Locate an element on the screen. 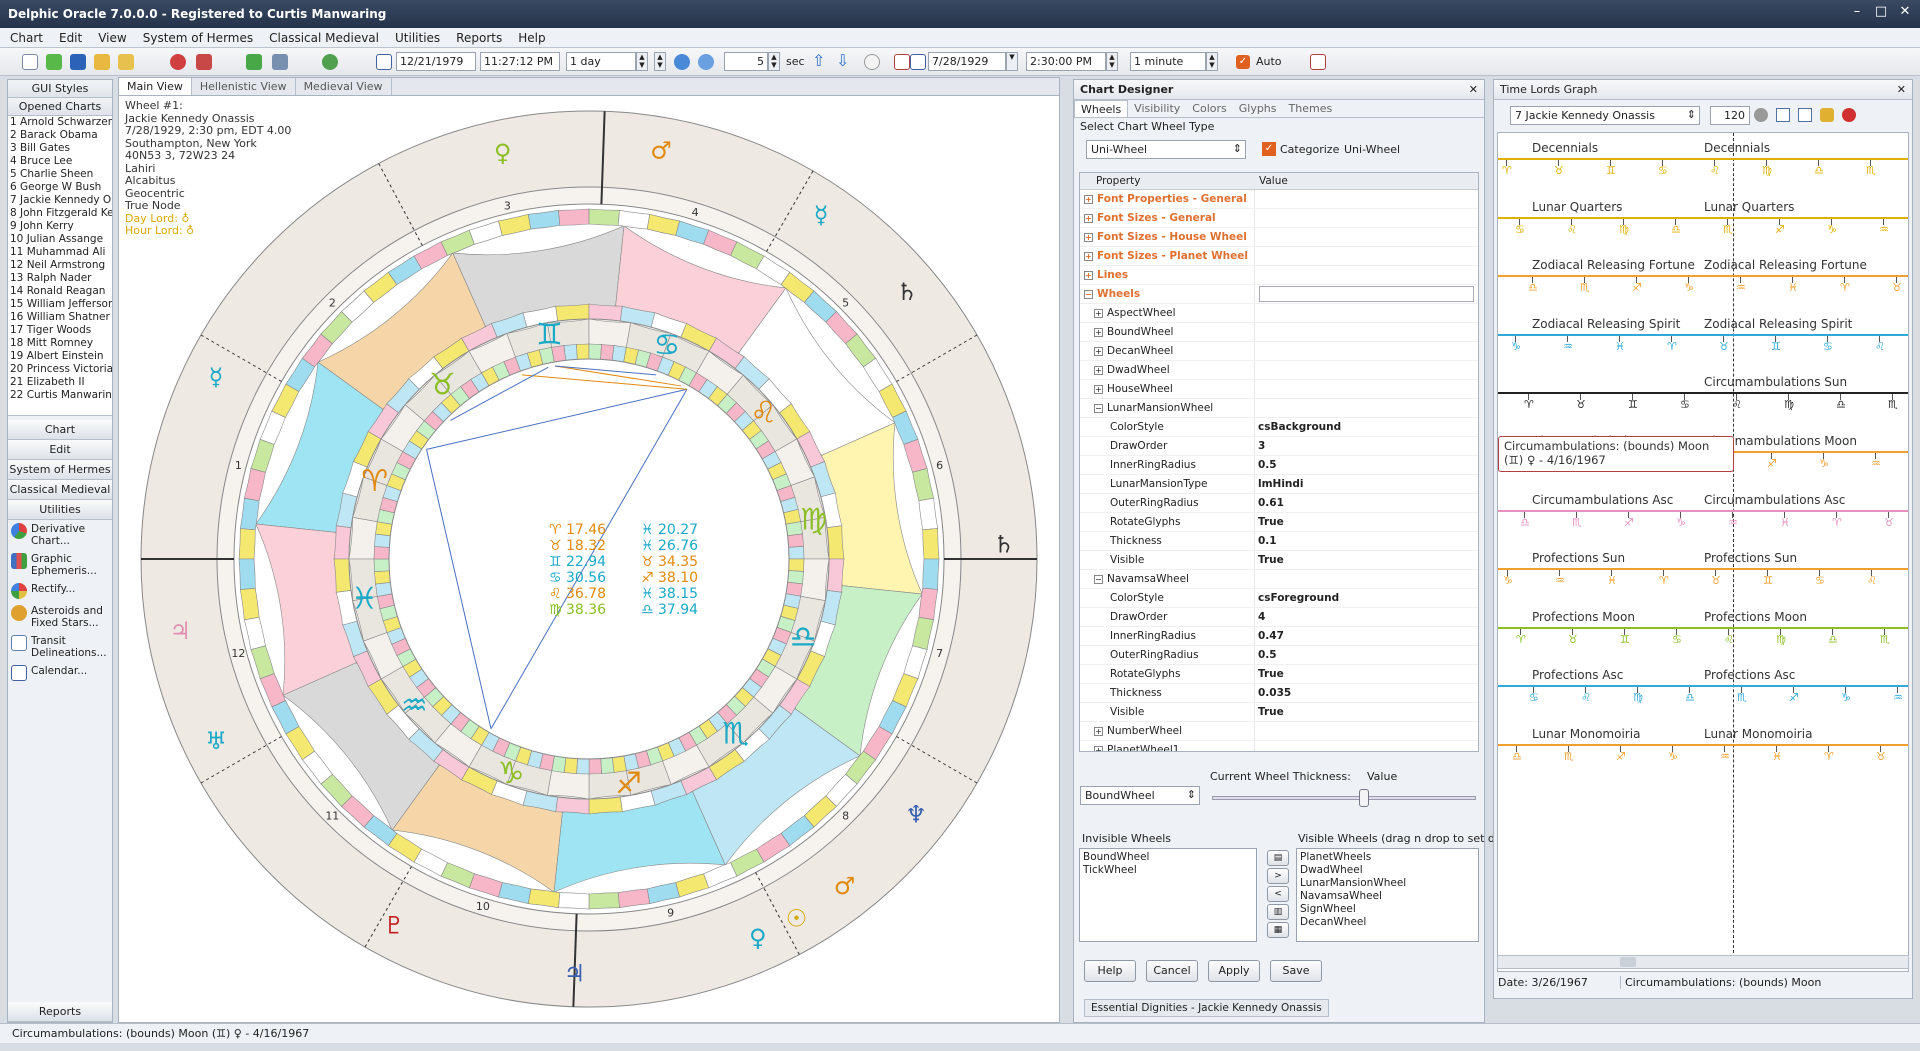 This screenshot has width=1920, height=1051. categorize-checkbox: ✓ is located at coordinates (1269, 149).